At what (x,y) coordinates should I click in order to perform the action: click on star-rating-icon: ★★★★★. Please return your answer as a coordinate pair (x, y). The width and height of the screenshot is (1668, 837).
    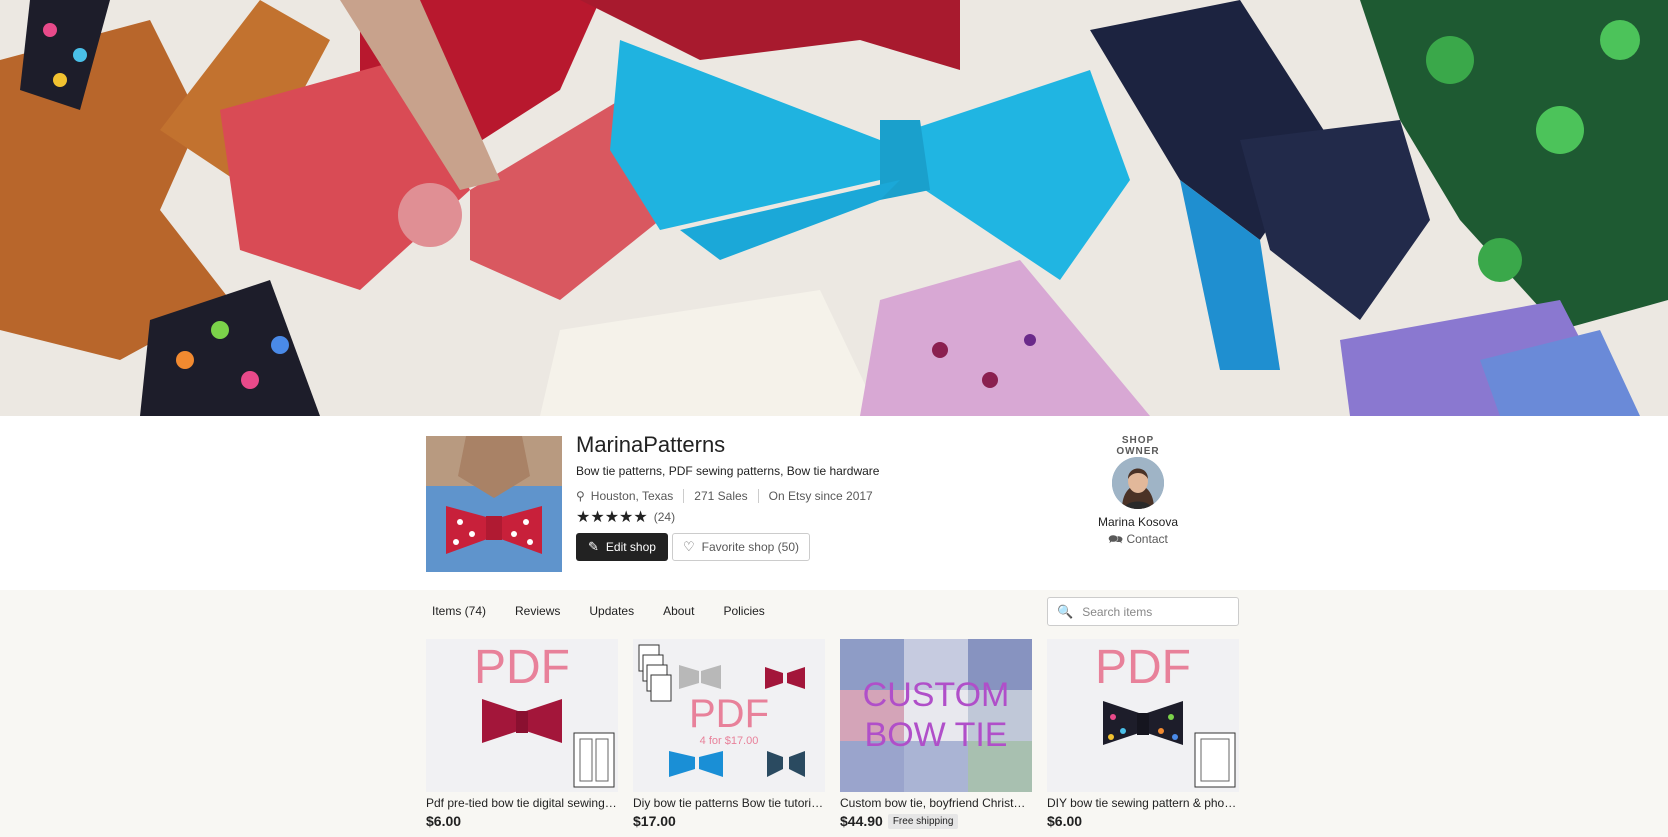
    Looking at the image, I should click on (612, 517).